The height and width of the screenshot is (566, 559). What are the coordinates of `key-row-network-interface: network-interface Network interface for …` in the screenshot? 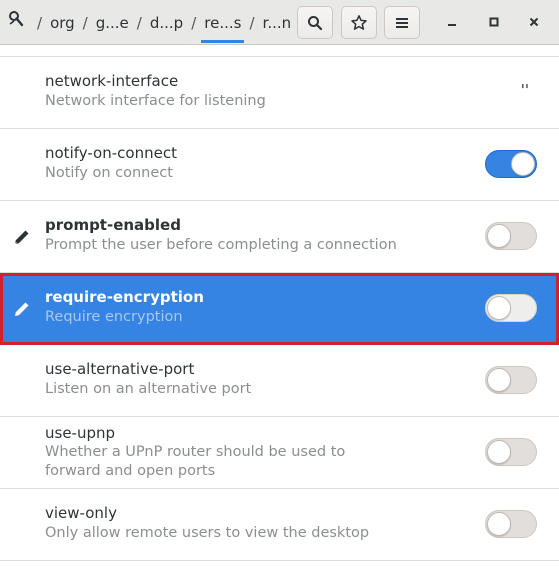 It's located at (279, 93).